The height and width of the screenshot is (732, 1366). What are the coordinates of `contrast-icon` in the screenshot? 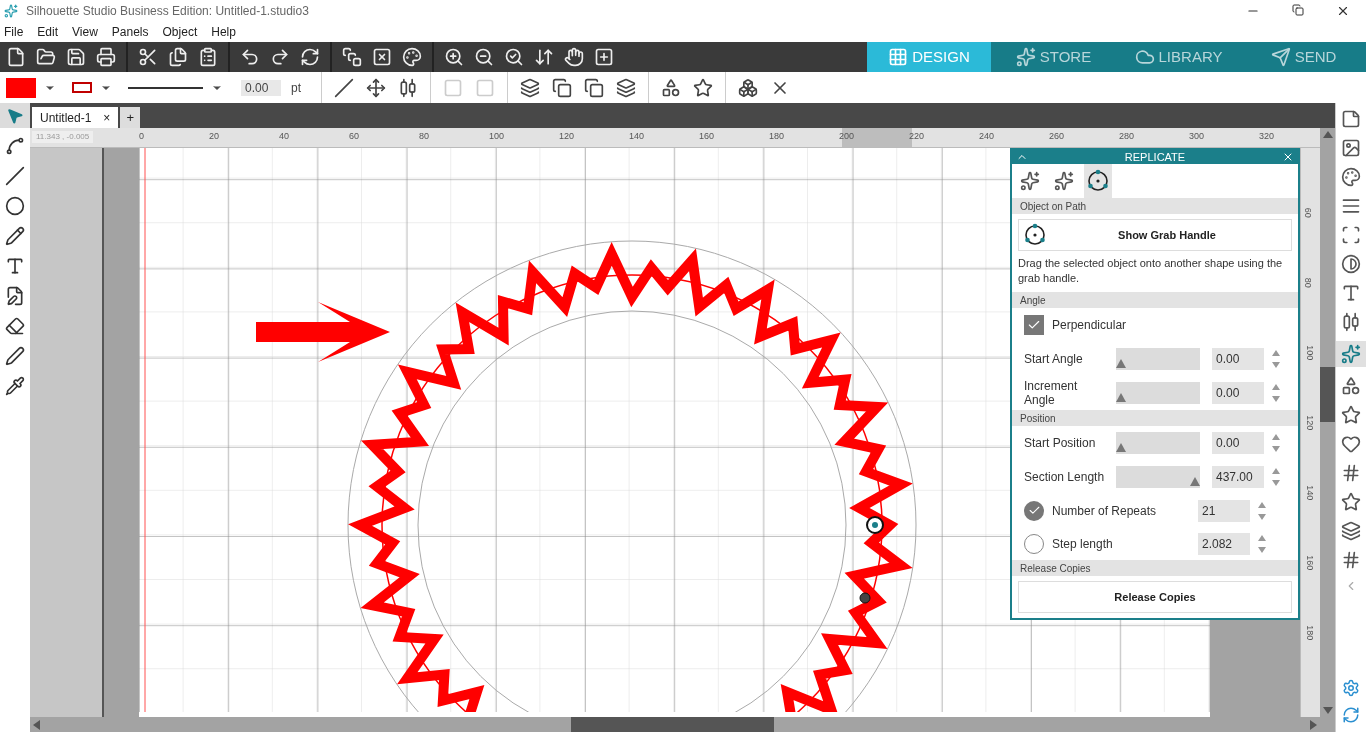 It's located at (1351, 264).